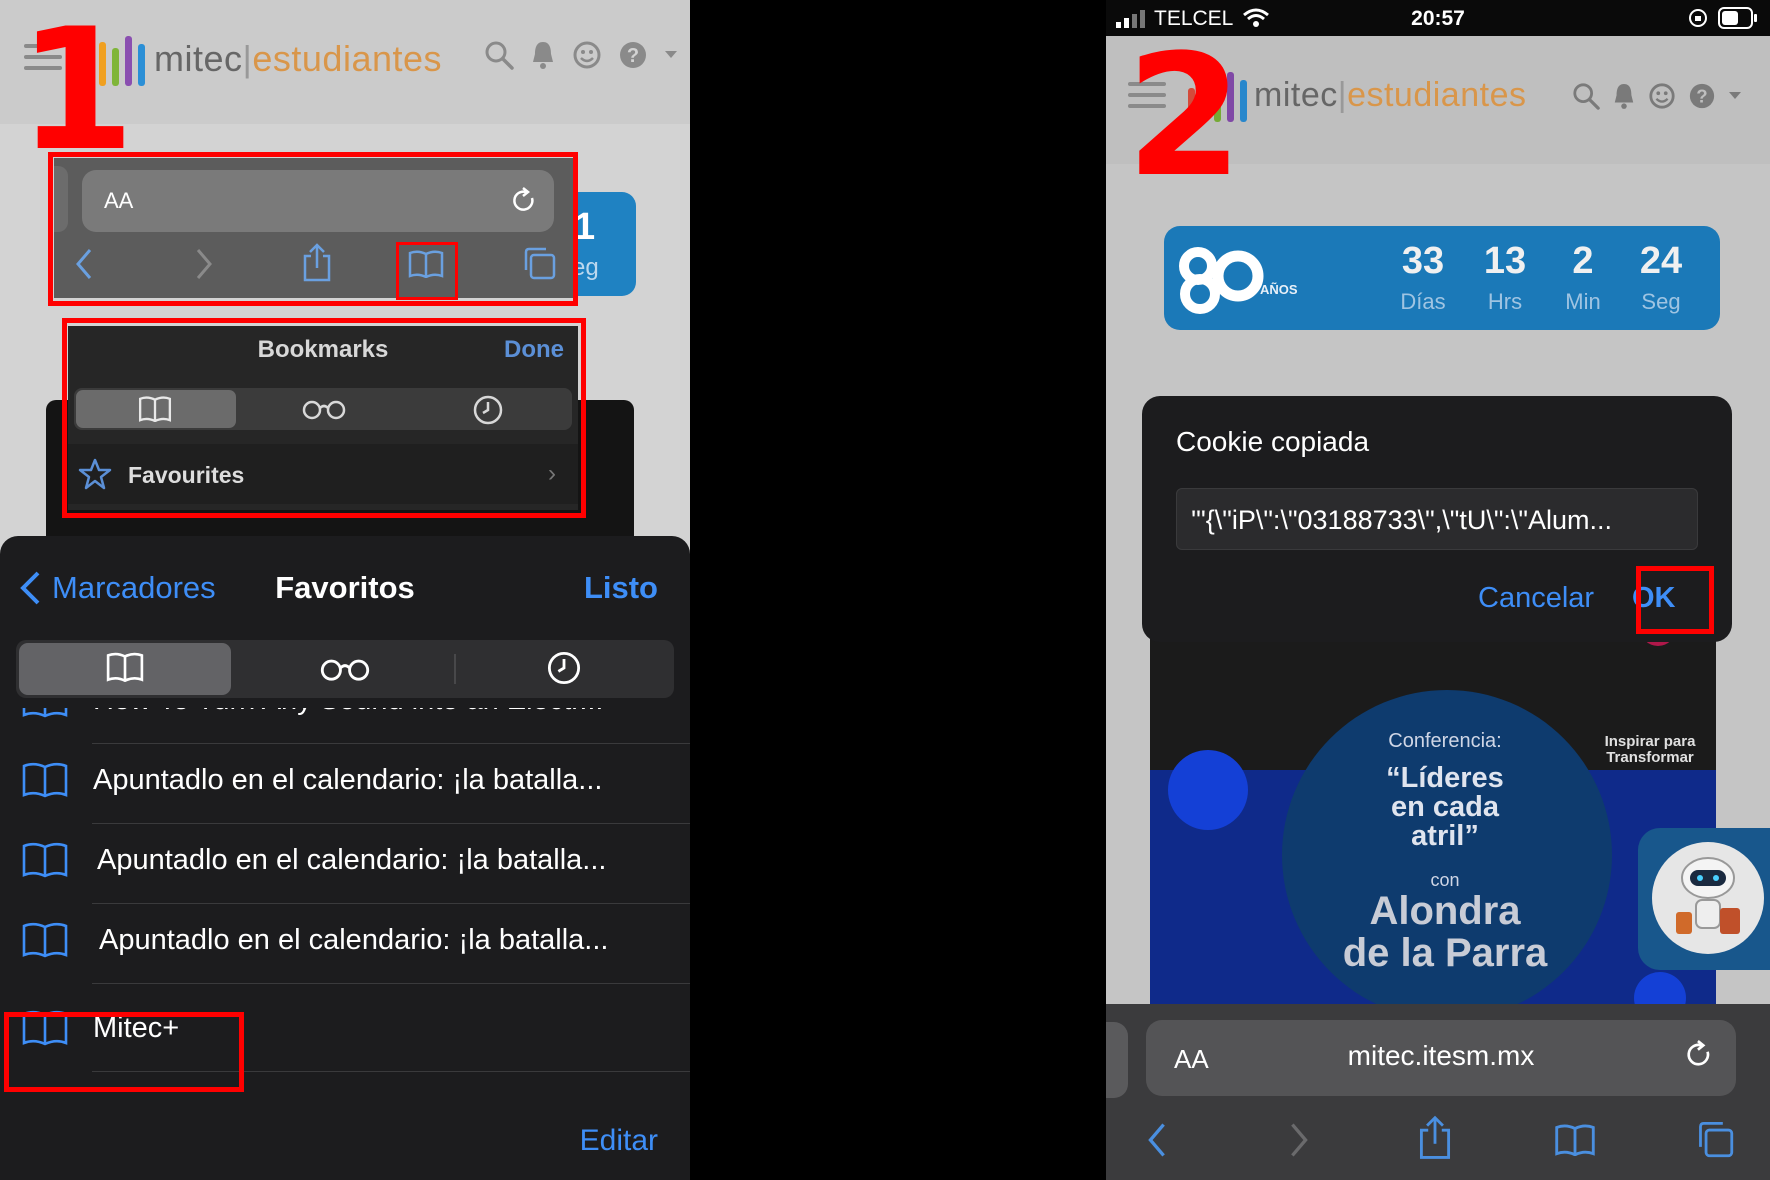 Image resolution: width=1770 pixels, height=1180 pixels. I want to click on step-number-2: 2, so click(1184, 116).